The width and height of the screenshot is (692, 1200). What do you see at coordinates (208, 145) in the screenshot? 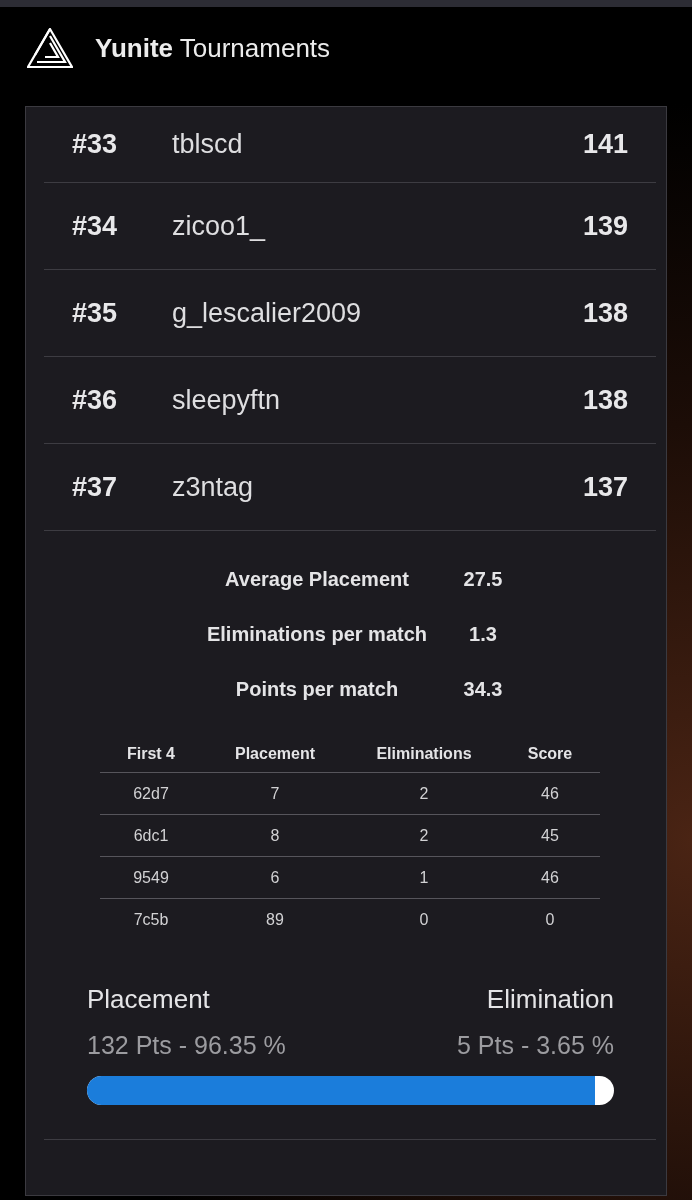
I see `player-name: tblscd` at bounding box center [208, 145].